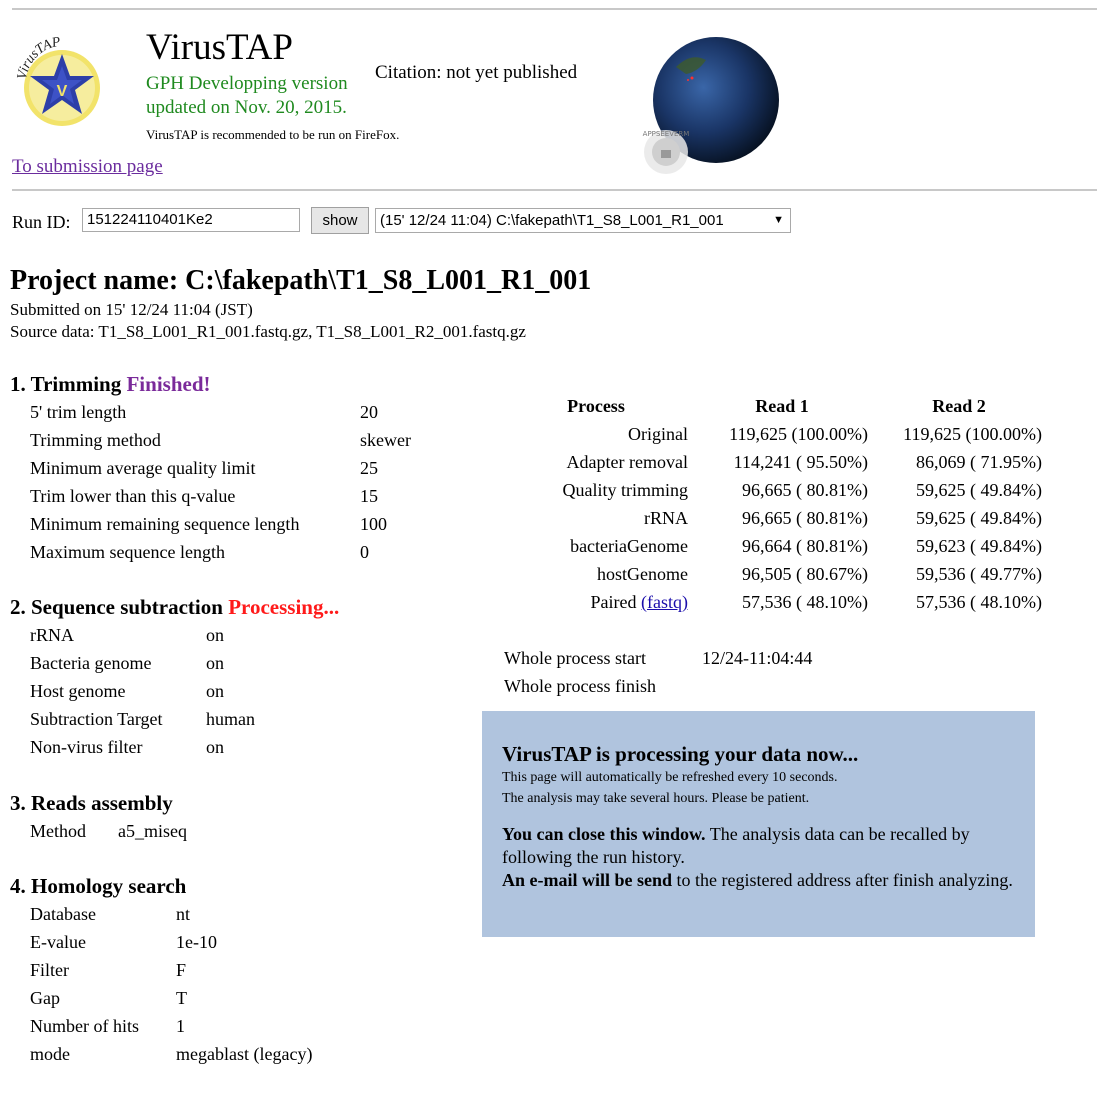  Describe the element at coordinates (171, 998) in the screenshot. I see `param-row: Gap T` at that location.